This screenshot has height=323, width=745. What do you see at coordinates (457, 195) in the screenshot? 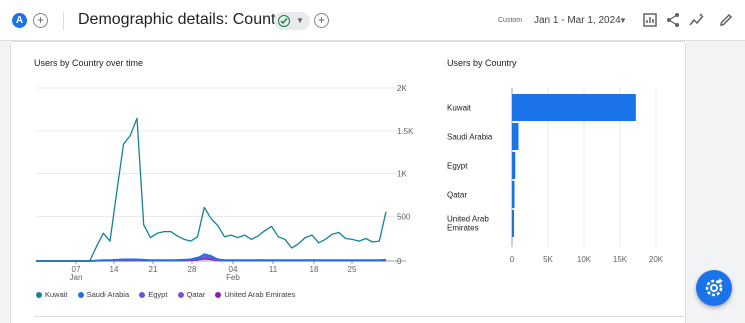
I see `bar-category-label: Qatar` at bounding box center [457, 195].